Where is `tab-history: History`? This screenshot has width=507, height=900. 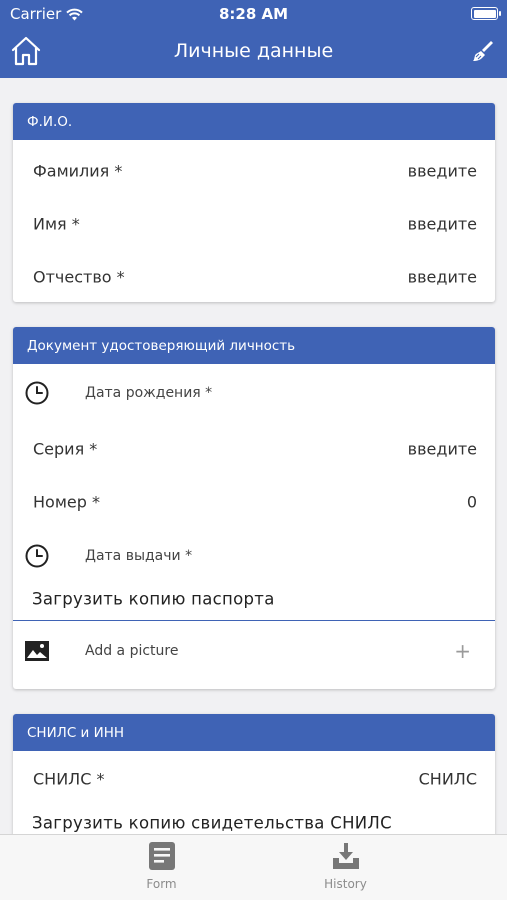 tab-history: History is located at coordinates (345, 867).